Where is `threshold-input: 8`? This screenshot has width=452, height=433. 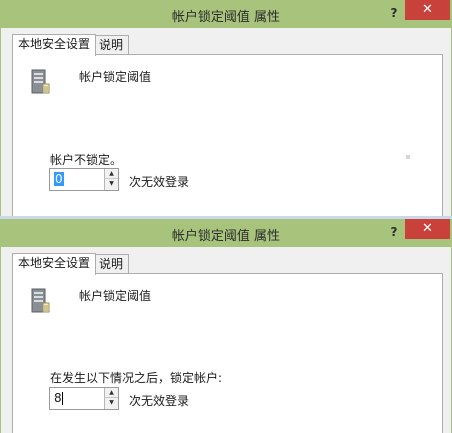
threshold-input: 8 is located at coordinates (77, 398).